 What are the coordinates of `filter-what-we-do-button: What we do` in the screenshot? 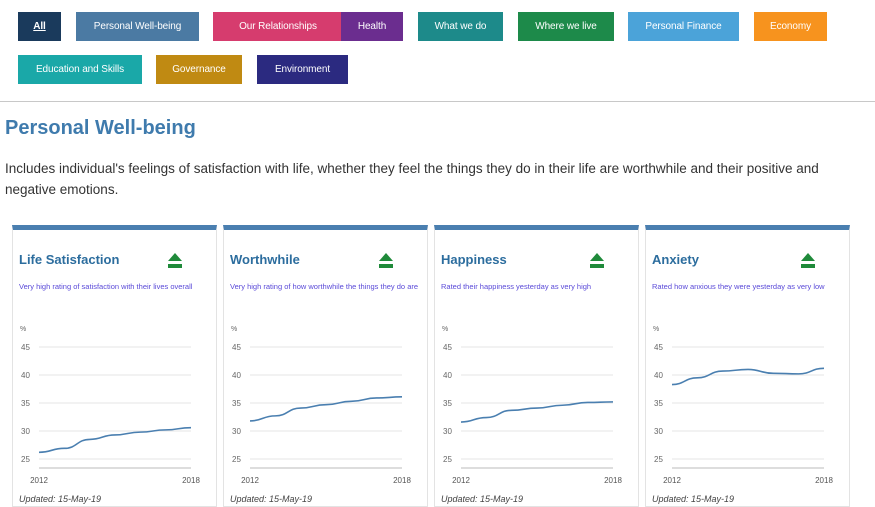 It's located at (460, 26).